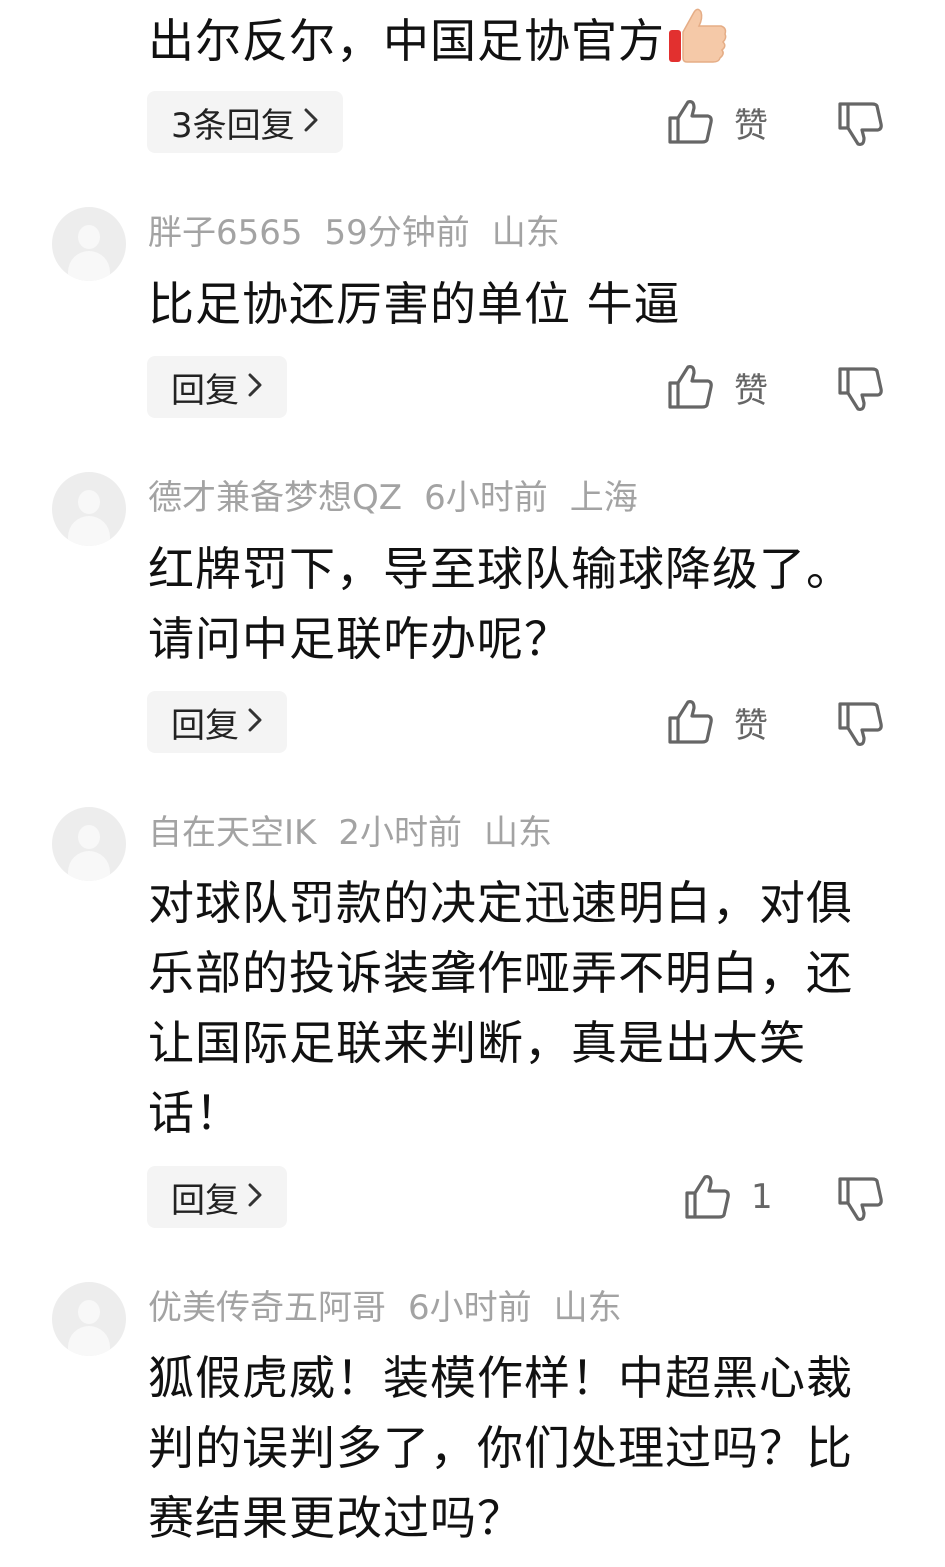 This screenshot has width=945, height=1567. I want to click on timestamp: 2小时前, so click(400, 833).